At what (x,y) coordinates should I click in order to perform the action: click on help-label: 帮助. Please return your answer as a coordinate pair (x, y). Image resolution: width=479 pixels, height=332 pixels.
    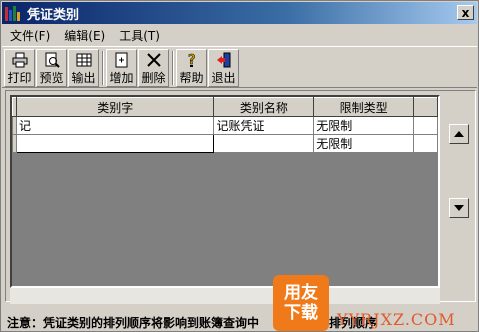
    Looking at the image, I should click on (191, 78).